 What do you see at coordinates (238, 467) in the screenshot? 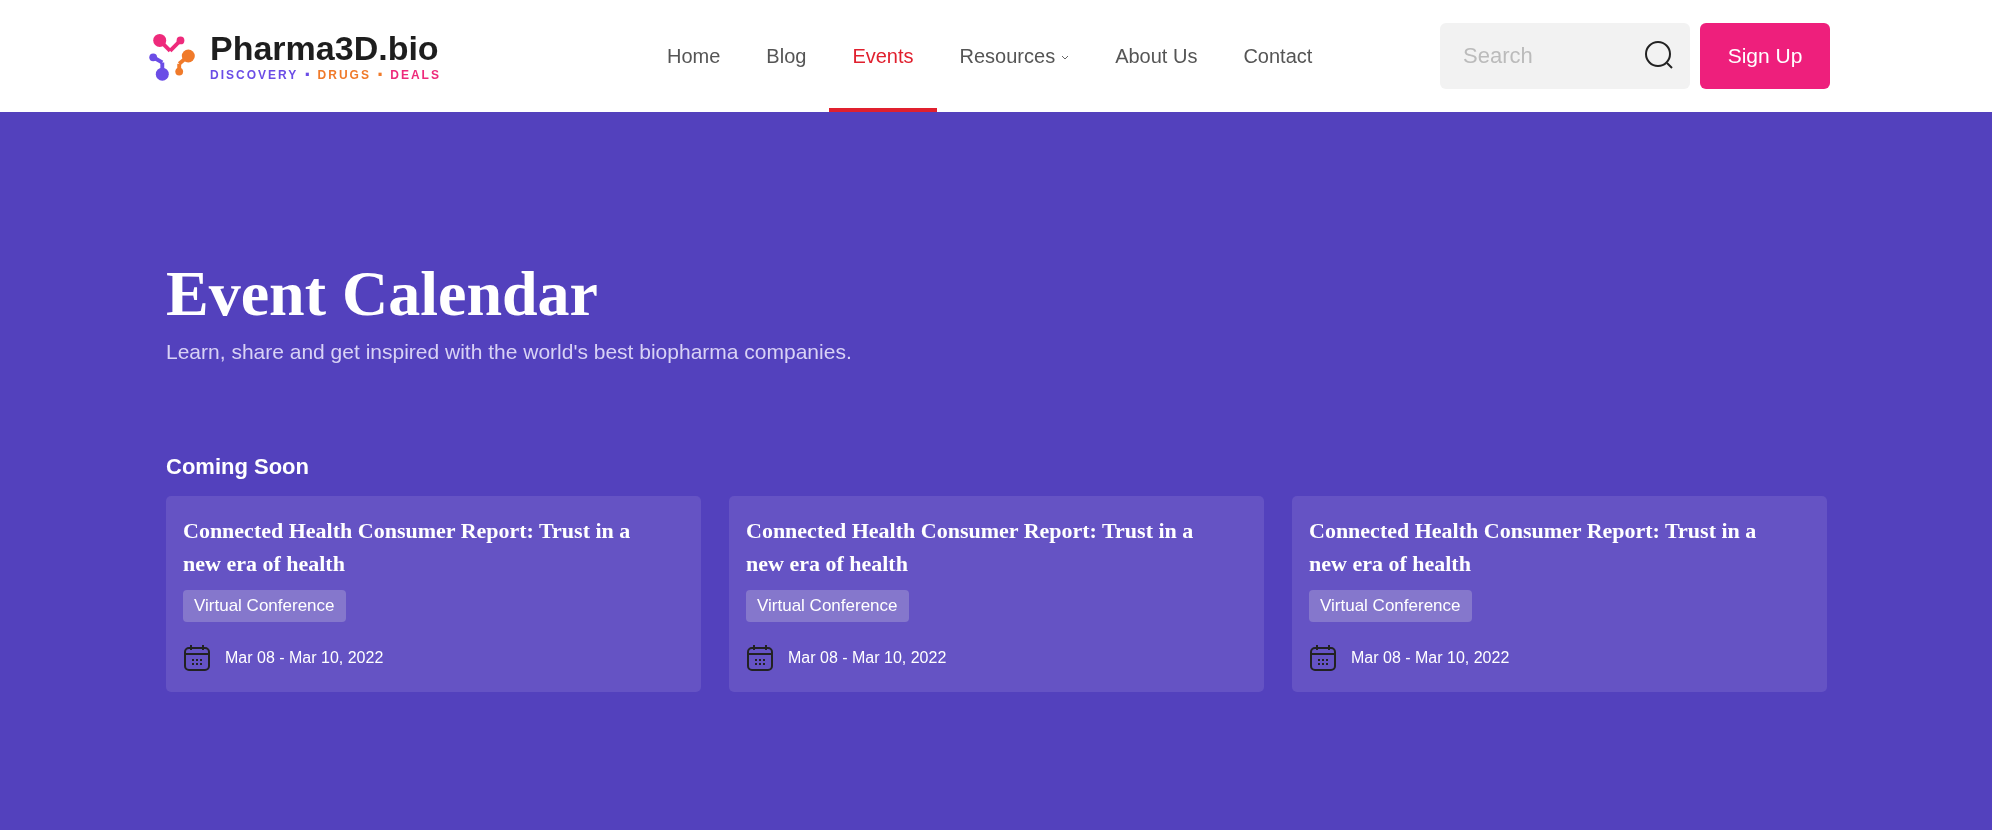
I see `section-heading: Coming Soon` at bounding box center [238, 467].